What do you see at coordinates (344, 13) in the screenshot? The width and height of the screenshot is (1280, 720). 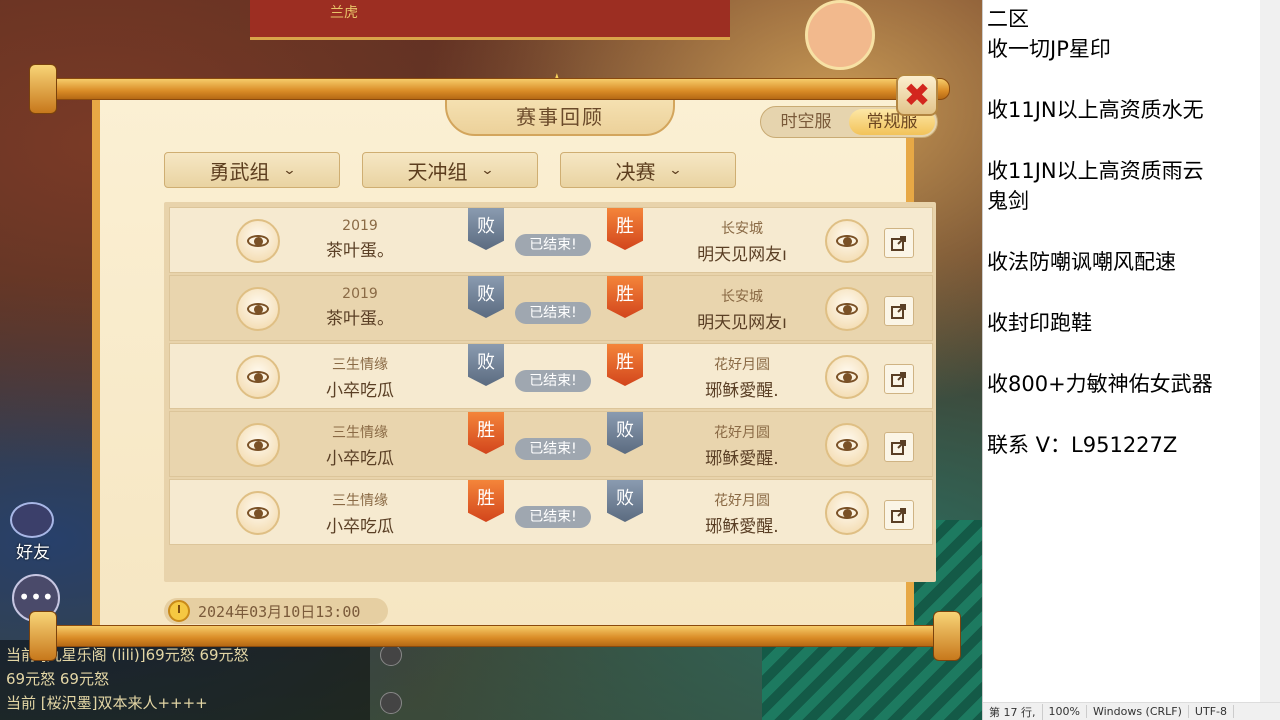 I see `palace-sign: 兰虎` at bounding box center [344, 13].